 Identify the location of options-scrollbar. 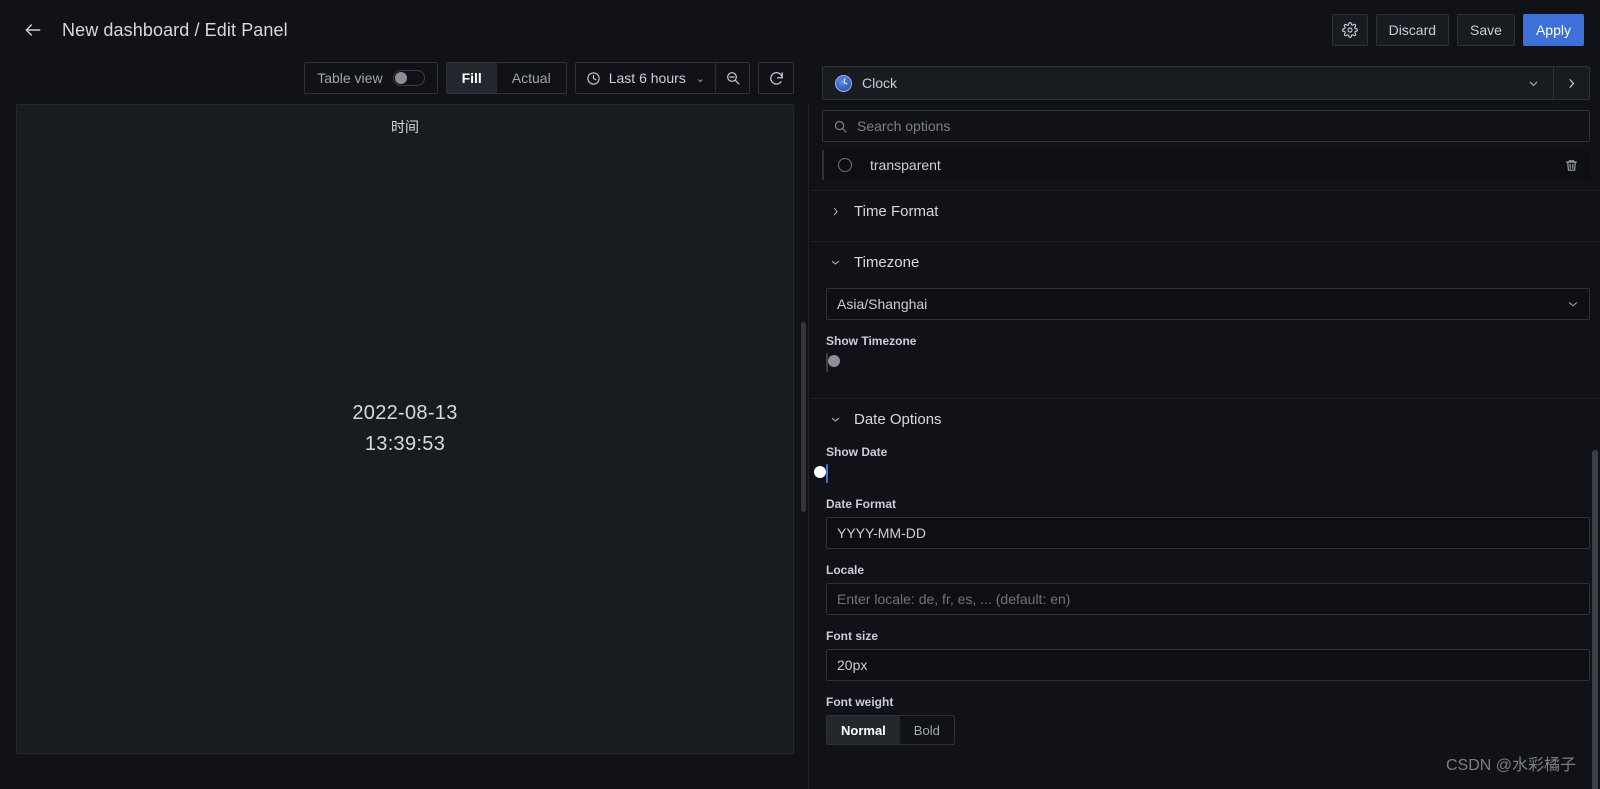
(1595, 469).